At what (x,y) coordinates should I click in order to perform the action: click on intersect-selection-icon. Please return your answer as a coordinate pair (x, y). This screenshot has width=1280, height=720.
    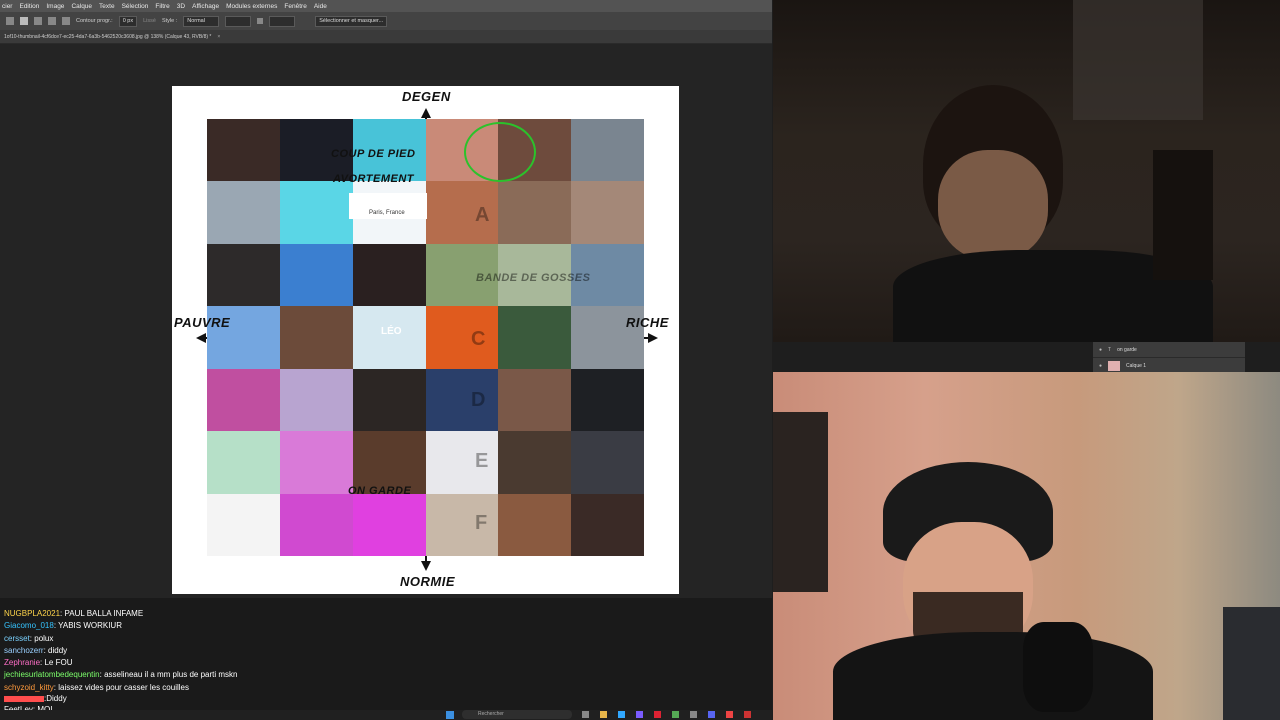
    Looking at the image, I should click on (66, 21).